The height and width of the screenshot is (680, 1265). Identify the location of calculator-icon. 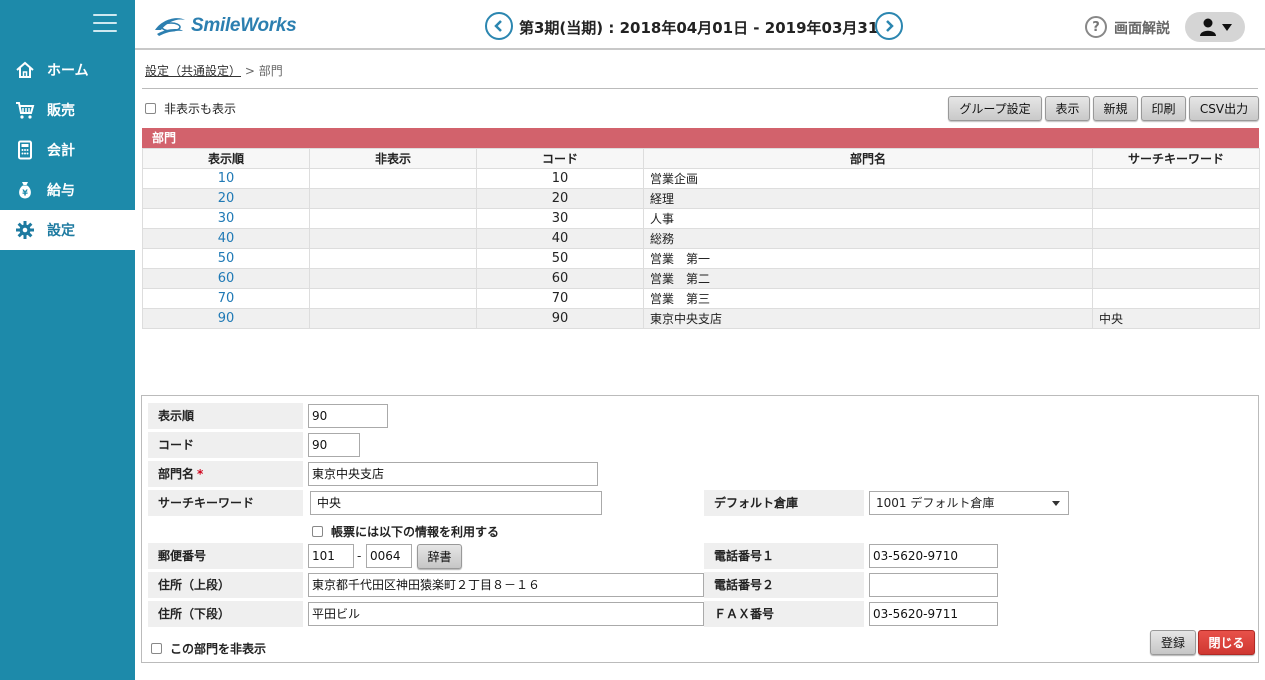
(25, 150).